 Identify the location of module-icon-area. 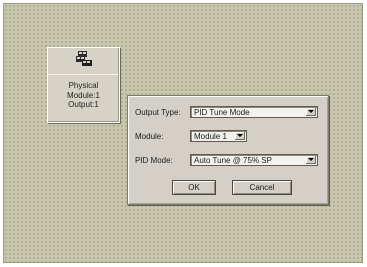
(83, 61).